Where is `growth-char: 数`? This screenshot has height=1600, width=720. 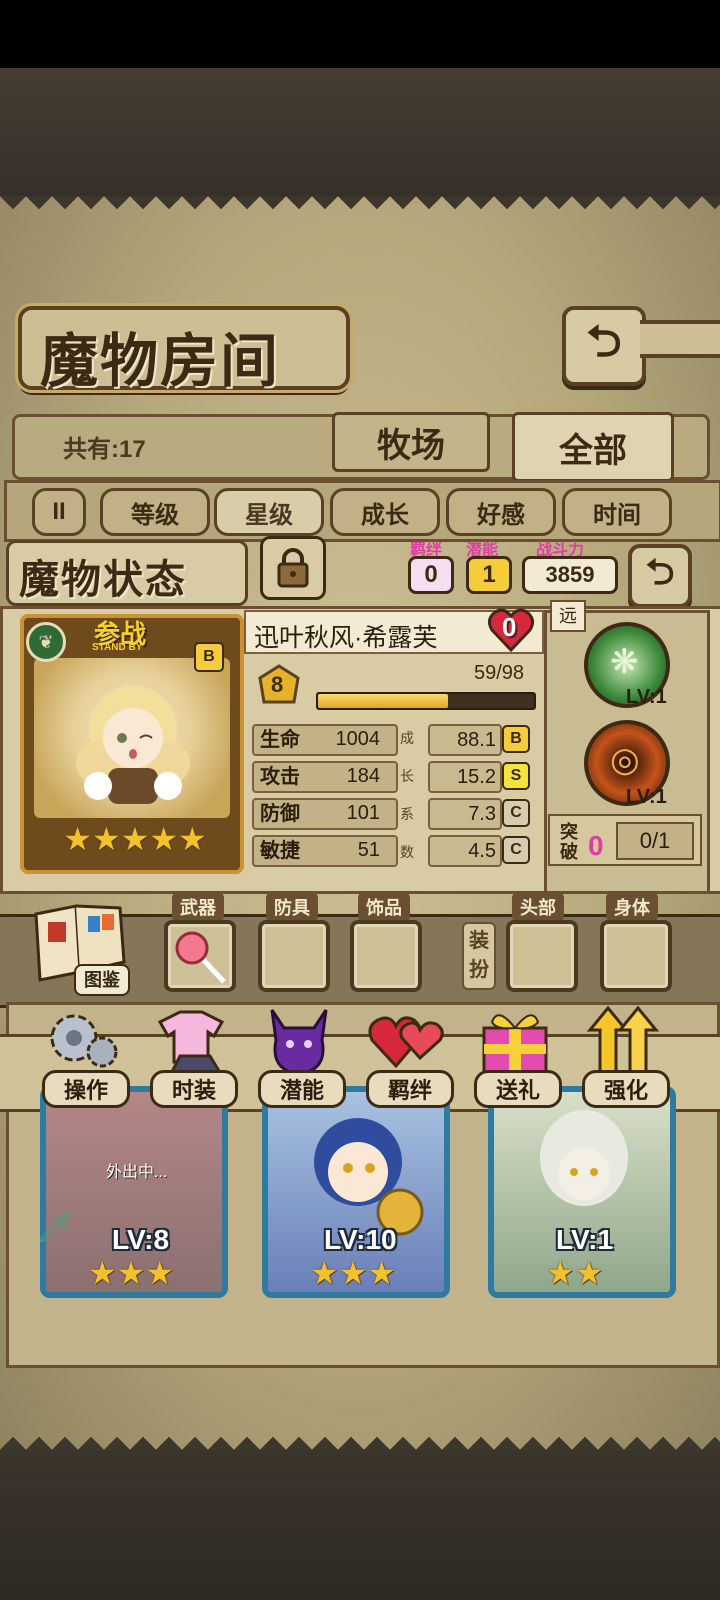 growth-char: 数 is located at coordinates (407, 852).